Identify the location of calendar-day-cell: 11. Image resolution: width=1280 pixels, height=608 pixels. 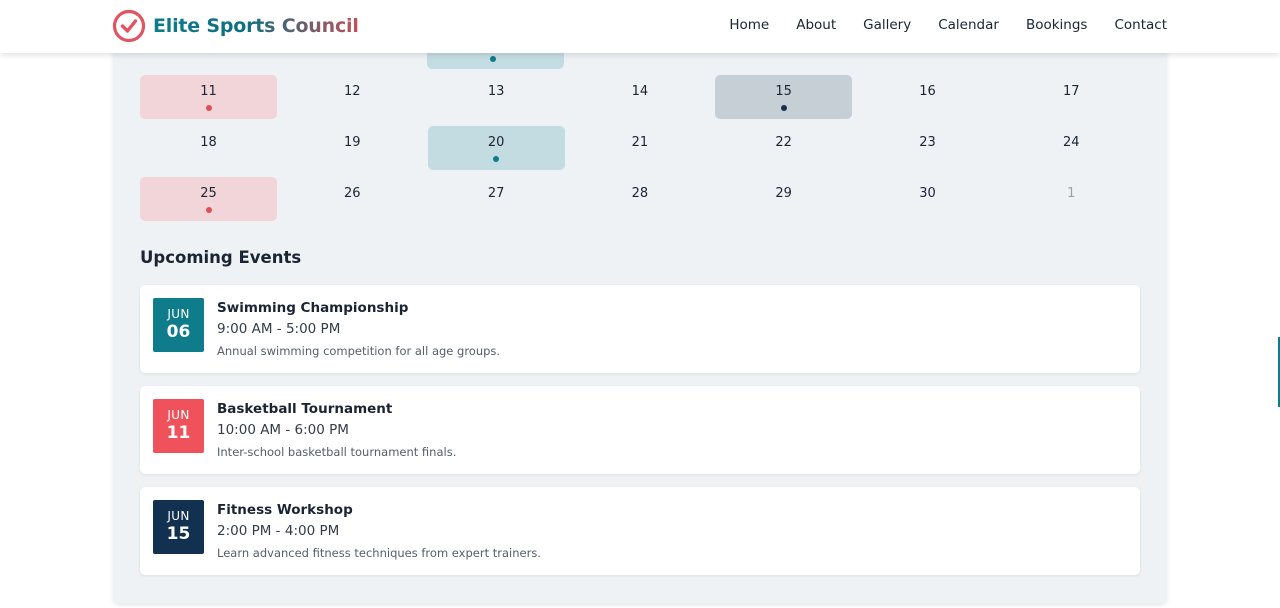
(208, 97).